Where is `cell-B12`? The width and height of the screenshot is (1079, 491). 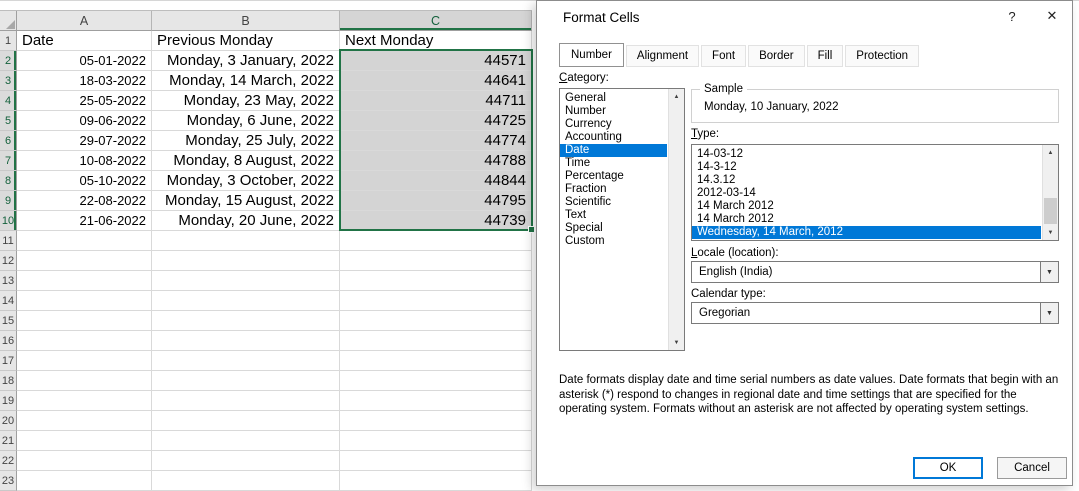 cell-B12 is located at coordinates (246, 261).